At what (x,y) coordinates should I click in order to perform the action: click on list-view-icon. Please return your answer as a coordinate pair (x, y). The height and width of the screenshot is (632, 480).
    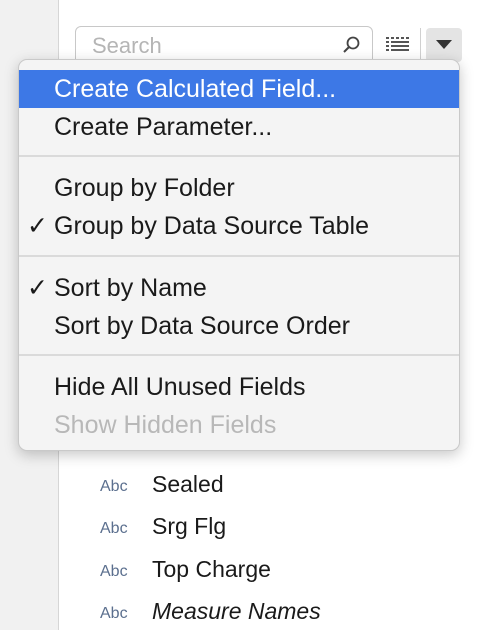
    Looking at the image, I should click on (398, 45).